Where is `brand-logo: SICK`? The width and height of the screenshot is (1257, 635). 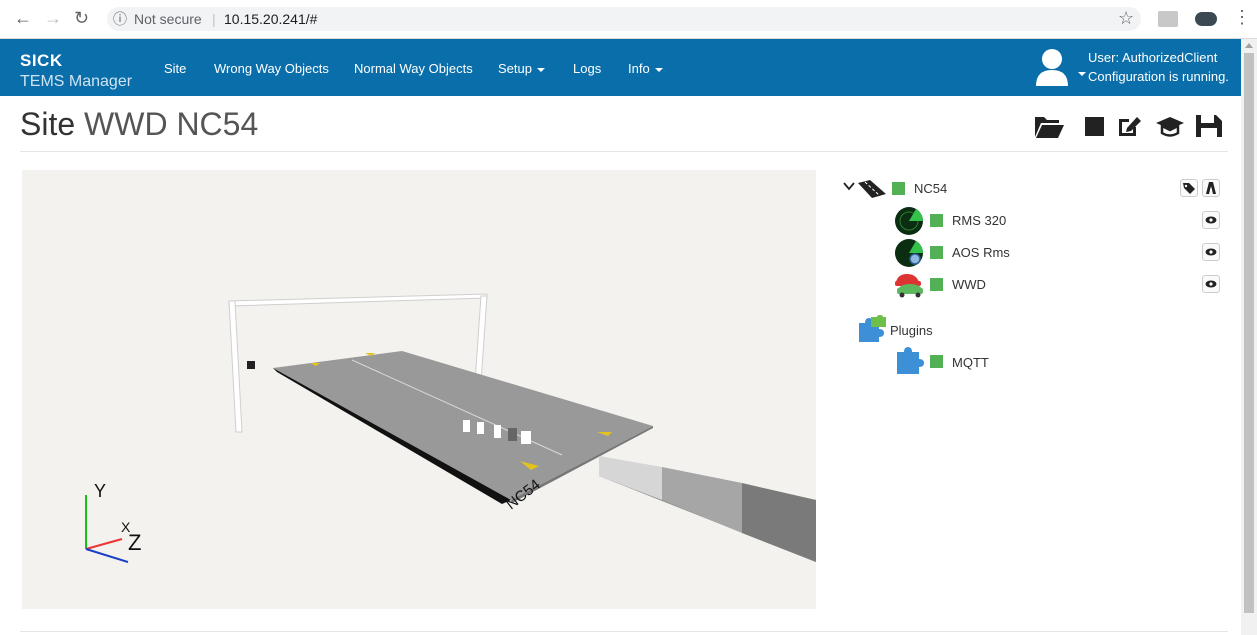 brand-logo: SICK is located at coordinates (41, 61).